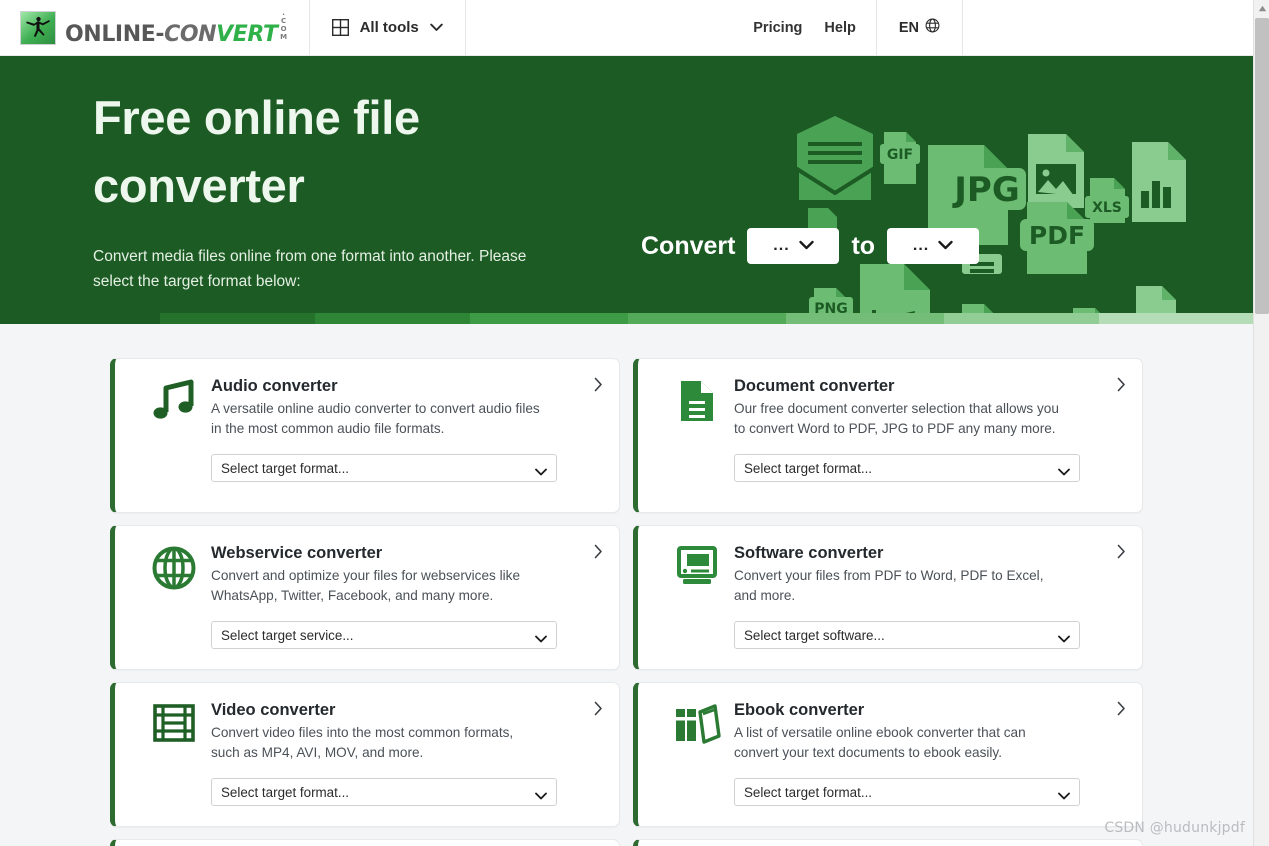  Describe the element at coordinates (340, 27) in the screenshot. I see `grid-icon` at that location.